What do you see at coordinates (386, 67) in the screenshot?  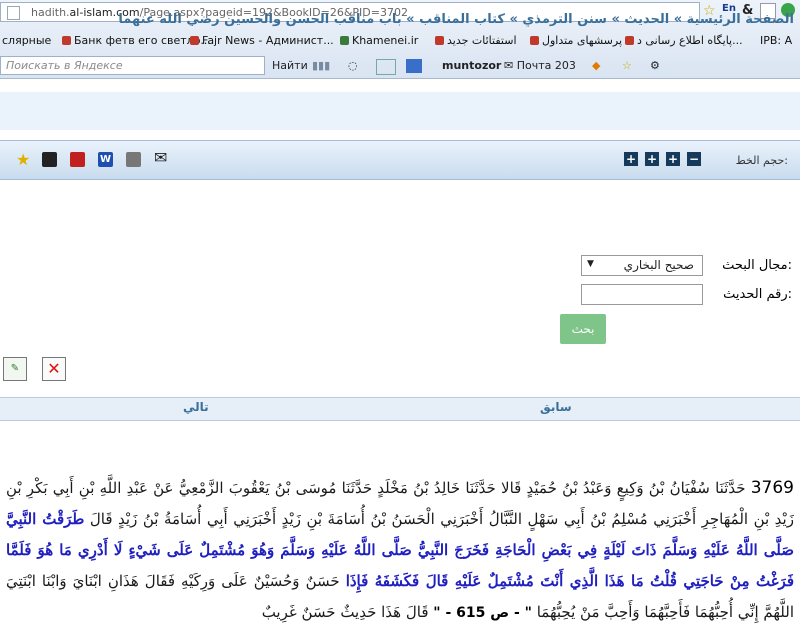 I see `spellcheck-icon` at bounding box center [386, 67].